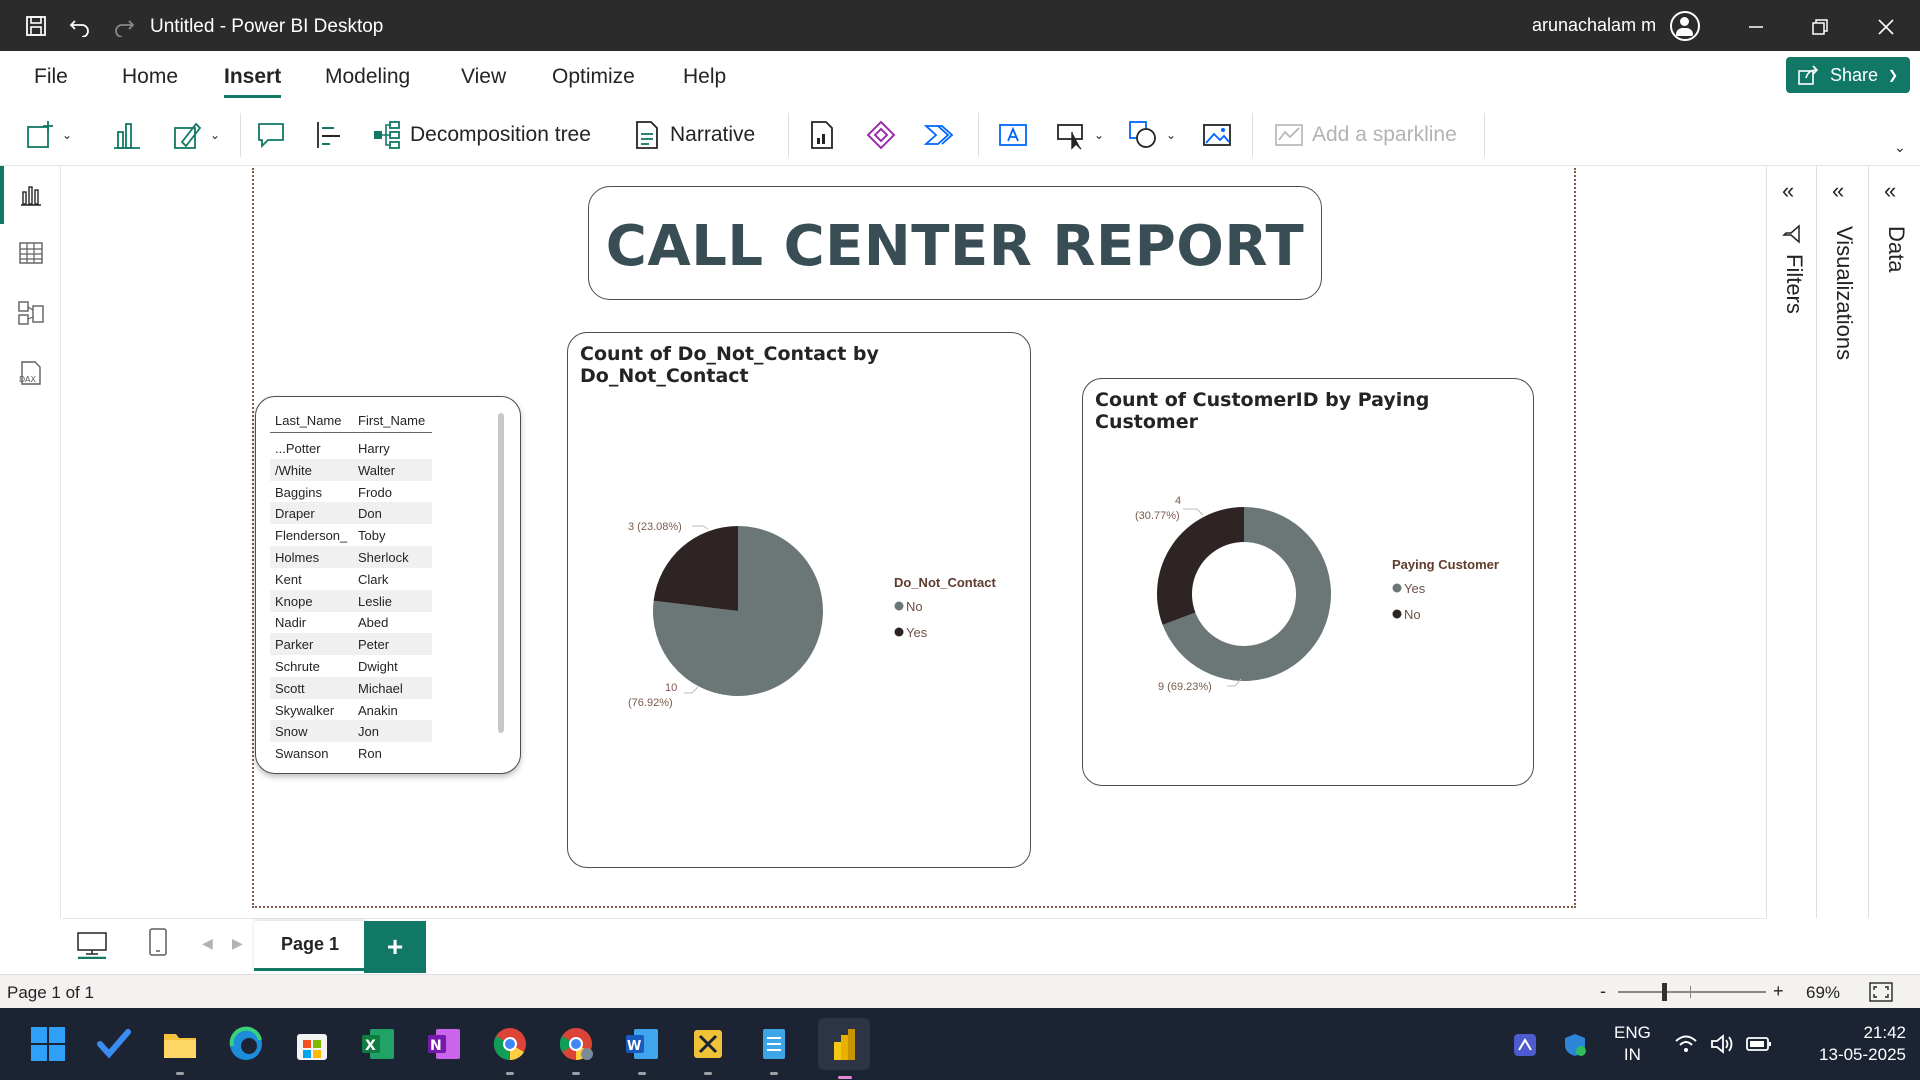 This screenshot has width=1920, height=1080. I want to click on add-page-button: +, so click(395, 947).